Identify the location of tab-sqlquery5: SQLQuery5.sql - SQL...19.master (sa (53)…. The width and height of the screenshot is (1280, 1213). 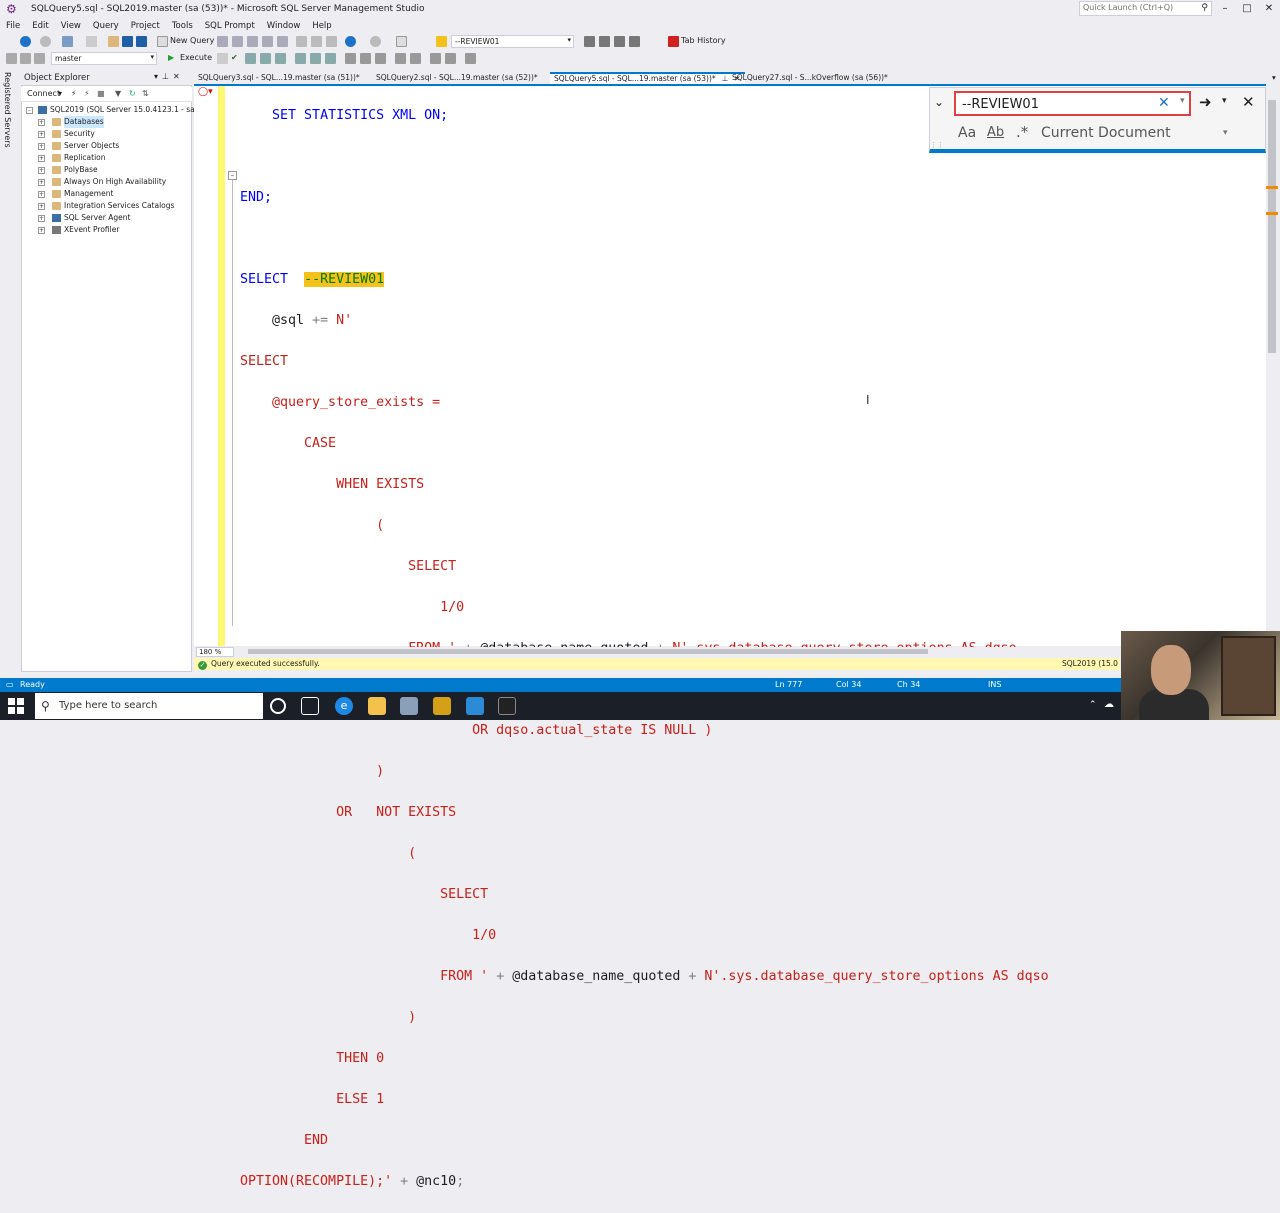
(647, 78).